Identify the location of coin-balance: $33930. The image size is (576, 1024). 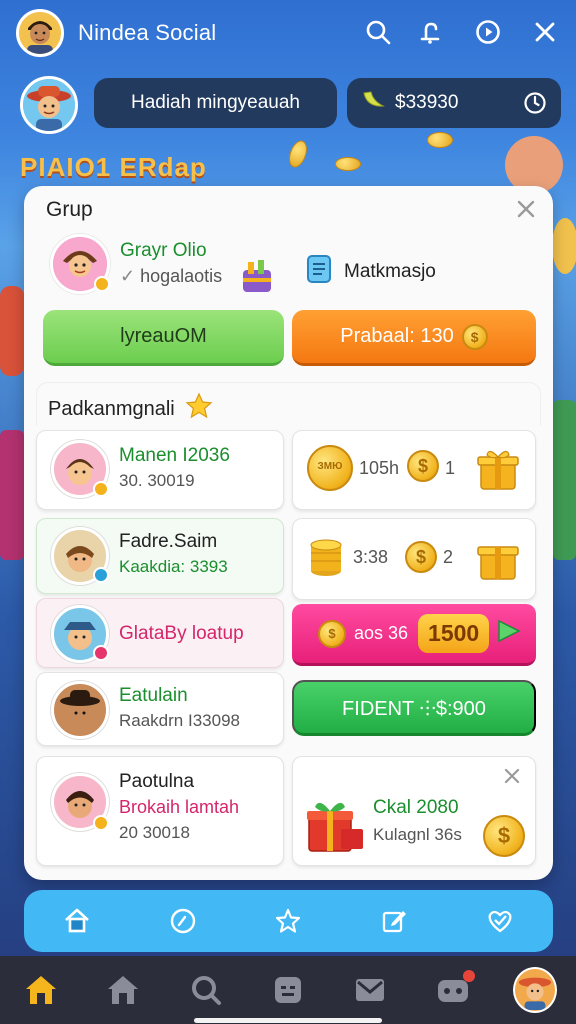
(427, 102).